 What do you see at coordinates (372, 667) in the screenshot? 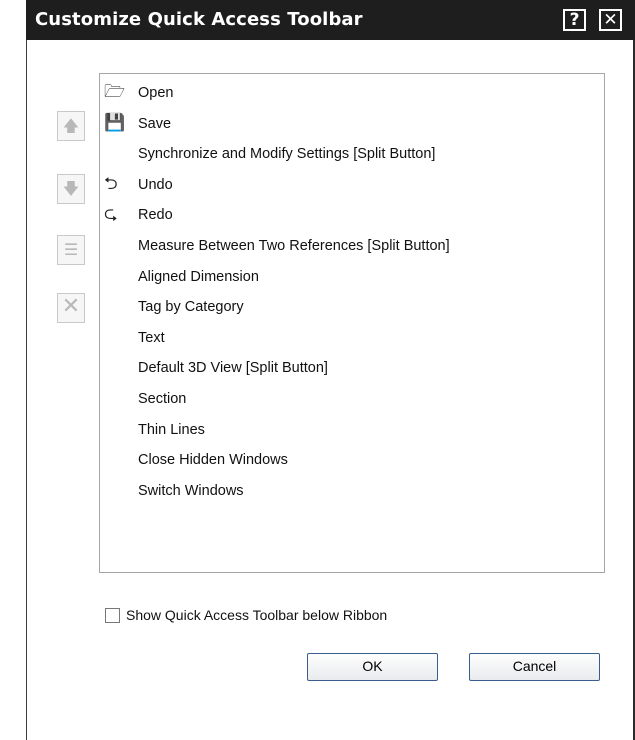
I see `ok-button: OK` at bounding box center [372, 667].